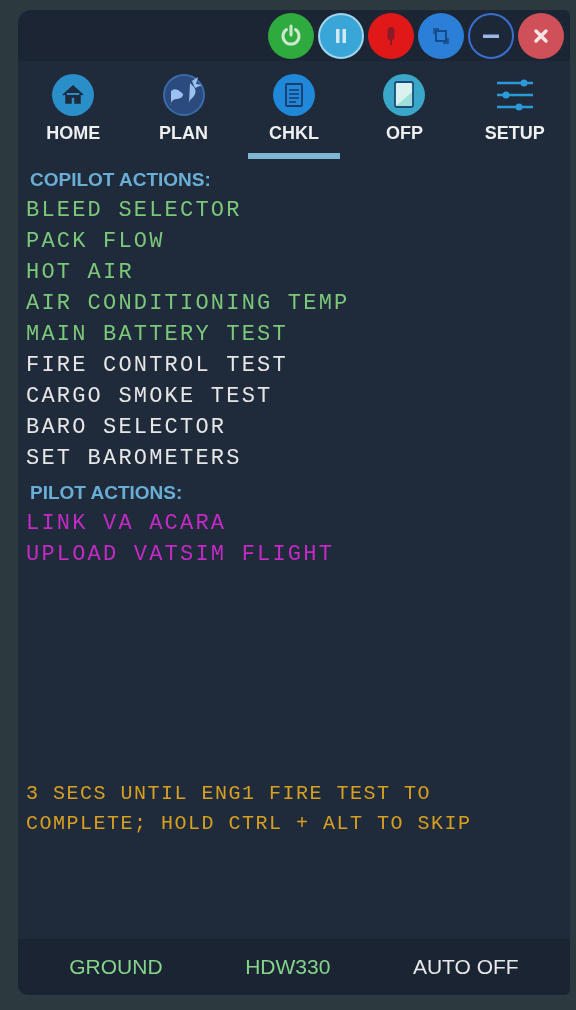 The height and width of the screenshot is (1010, 576). What do you see at coordinates (120, 180) in the screenshot?
I see `section-heading: COPILOT ACTIONS:` at bounding box center [120, 180].